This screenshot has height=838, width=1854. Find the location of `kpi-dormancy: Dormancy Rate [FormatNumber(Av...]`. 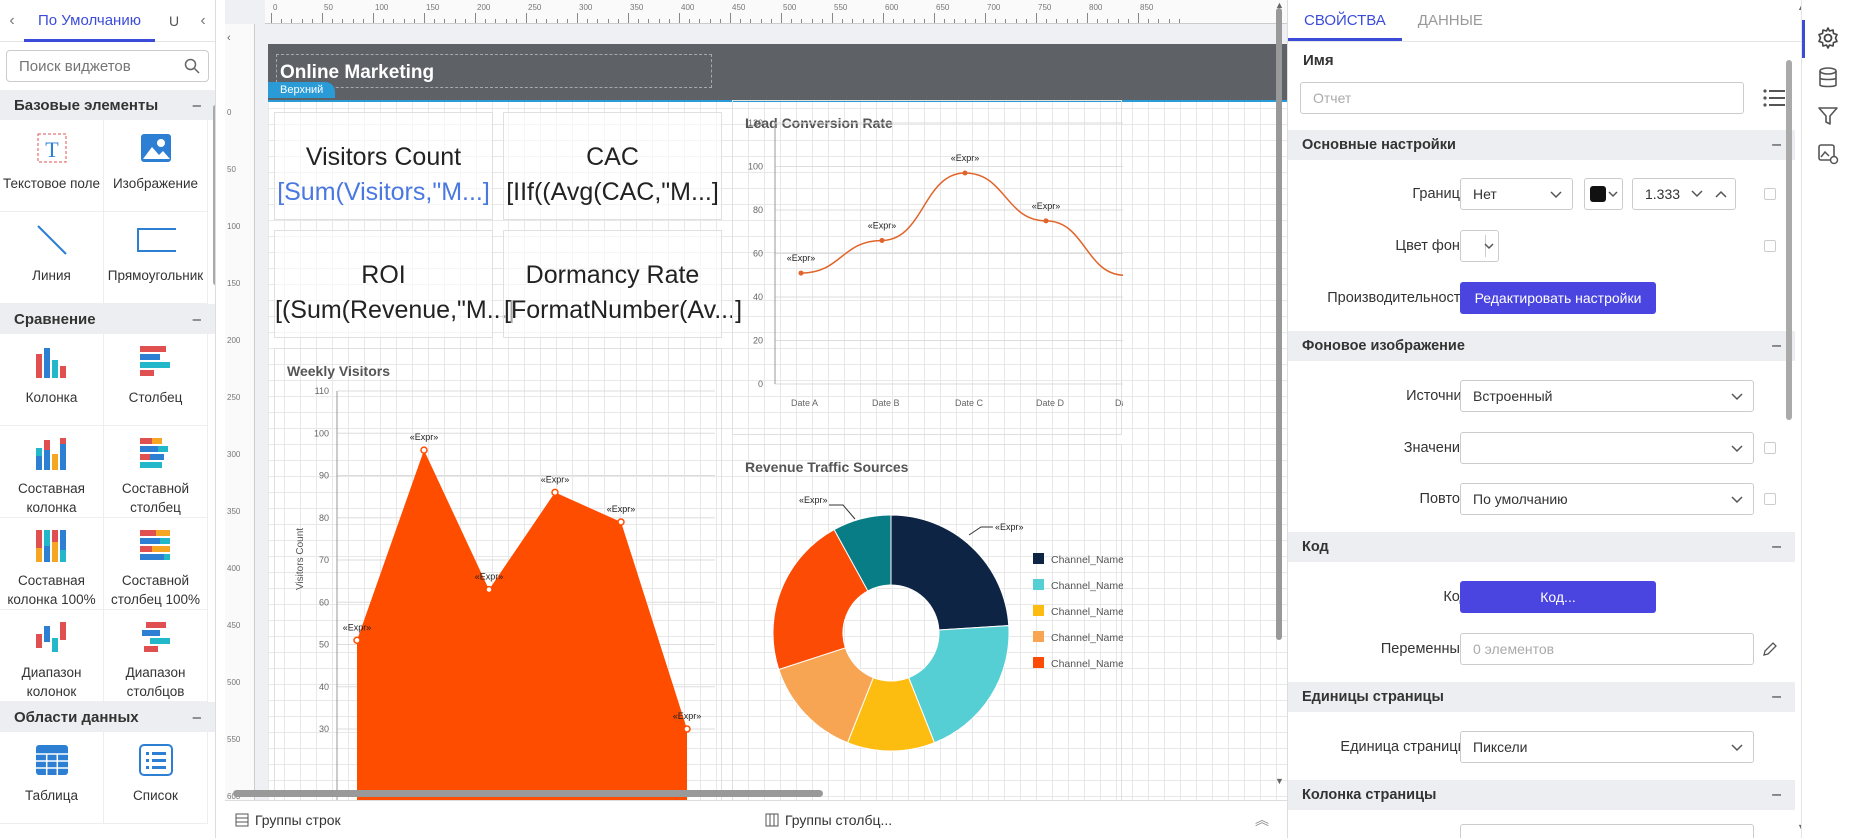

kpi-dormancy: Dormancy Rate [FormatNumber(Av...] is located at coordinates (622, 284).